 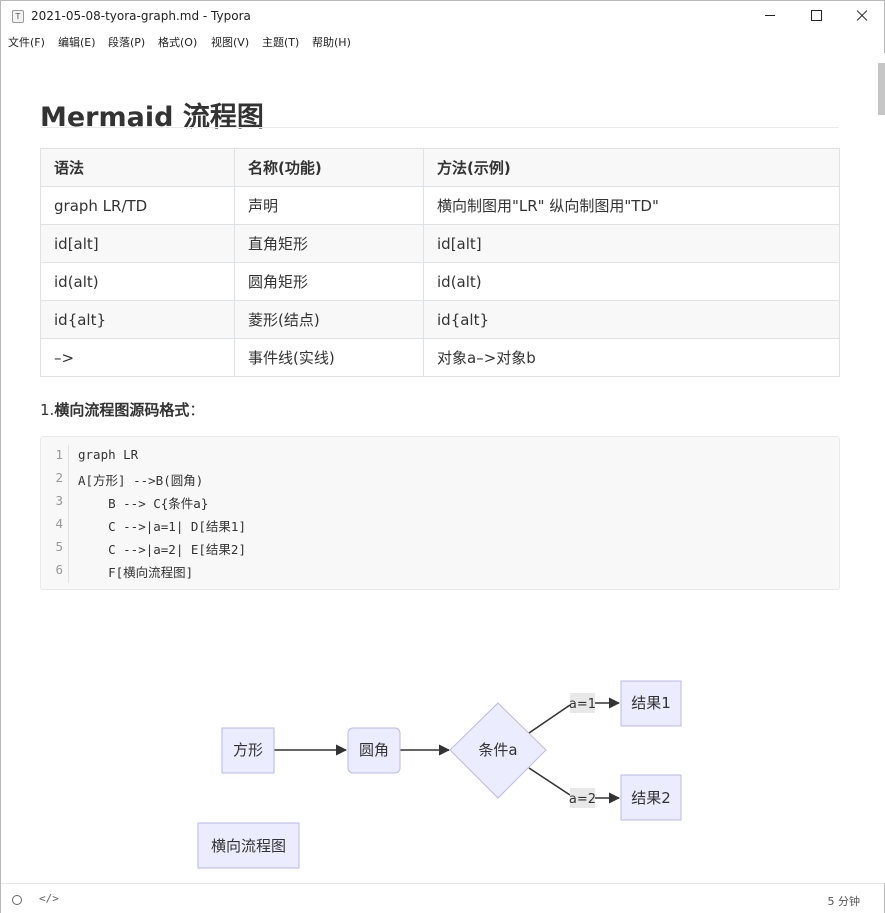 I want to click on close-button, so click(x=862, y=16).